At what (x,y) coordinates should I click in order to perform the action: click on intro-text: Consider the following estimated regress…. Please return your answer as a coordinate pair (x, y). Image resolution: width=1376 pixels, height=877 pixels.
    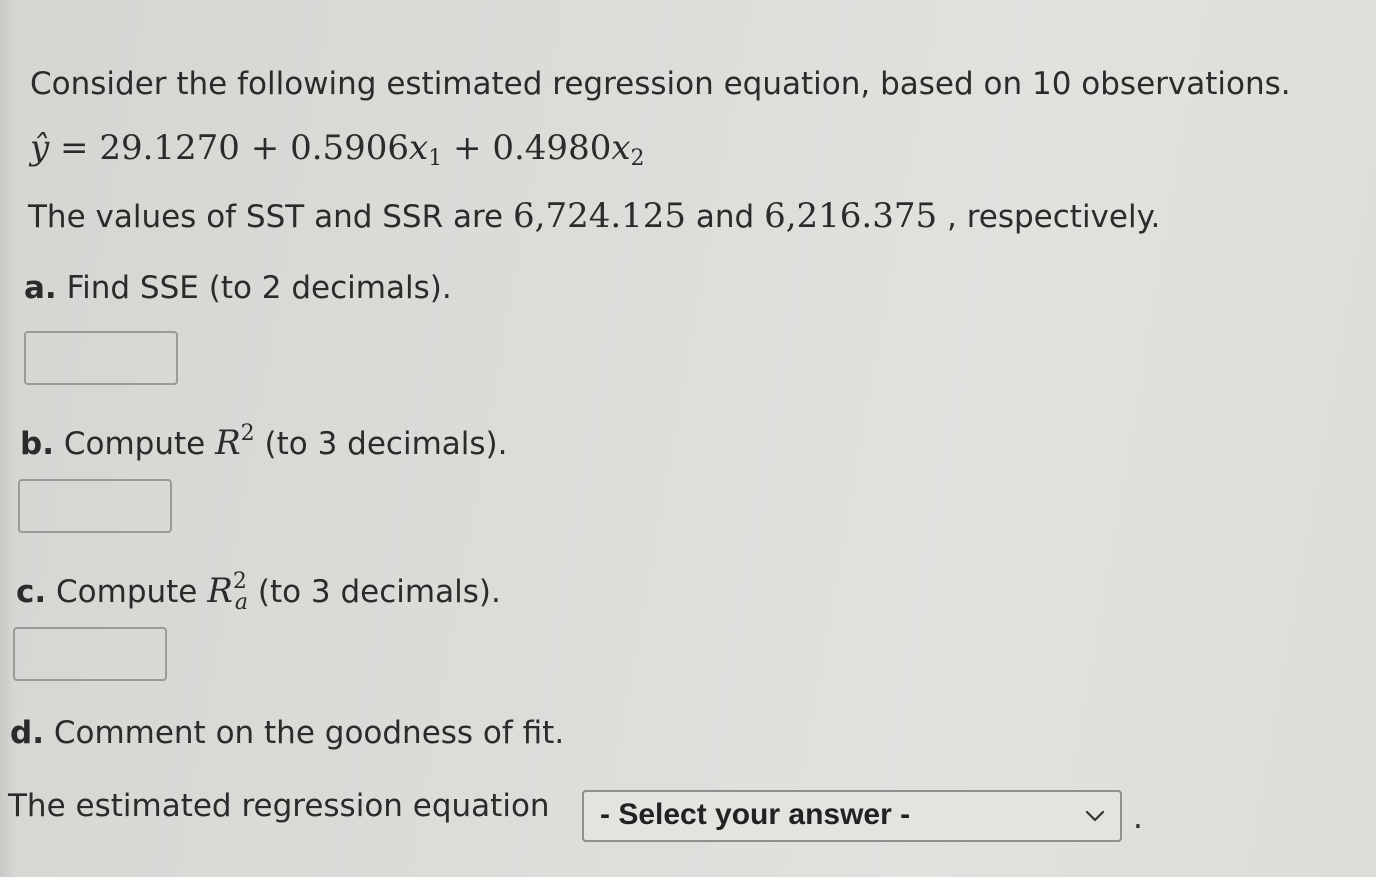
    Looking at the image, I should click on (660, 84).